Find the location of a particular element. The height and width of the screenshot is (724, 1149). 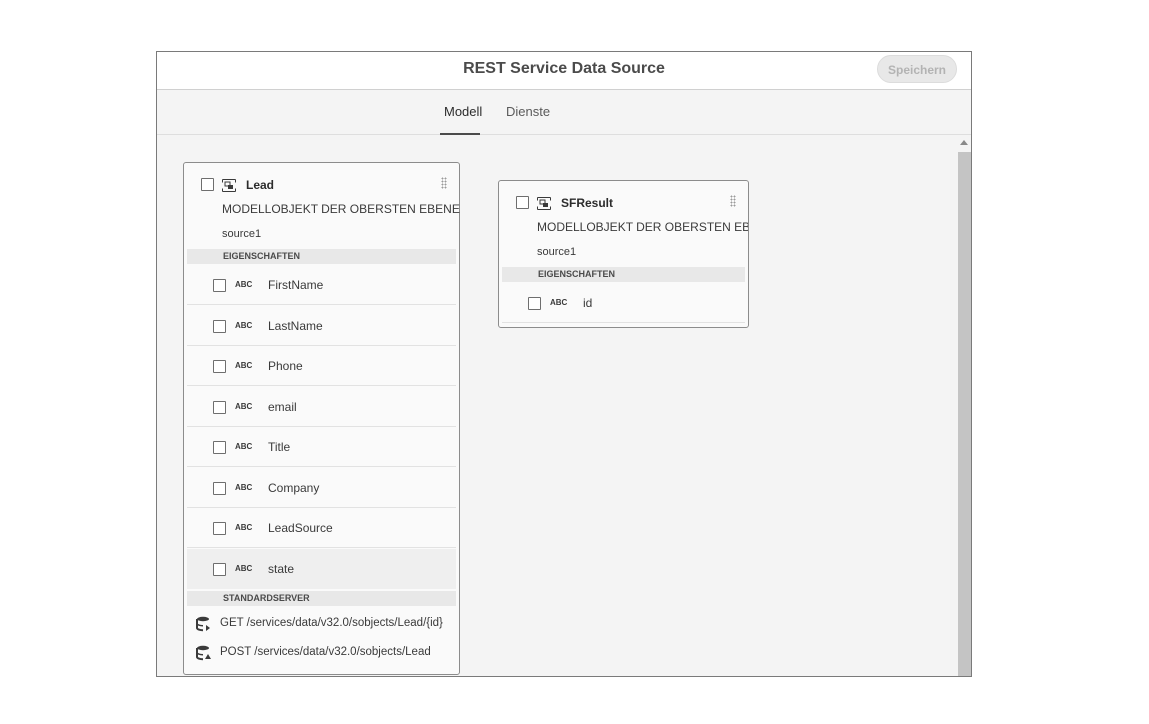

card-title: SFResult is located at coordinates (587, 203).